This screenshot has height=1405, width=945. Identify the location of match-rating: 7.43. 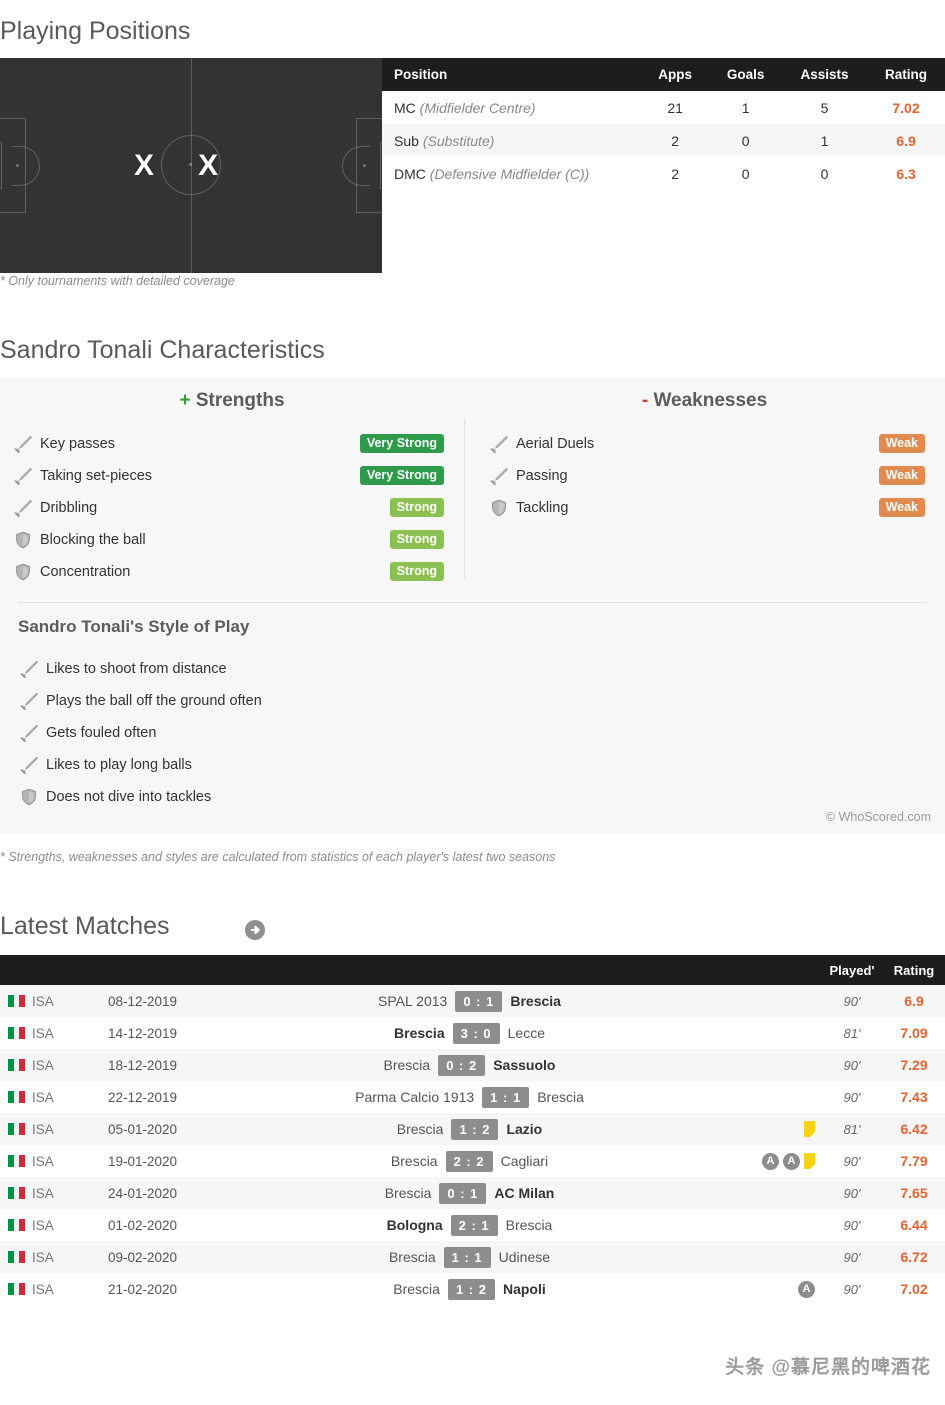
(914, 1097).